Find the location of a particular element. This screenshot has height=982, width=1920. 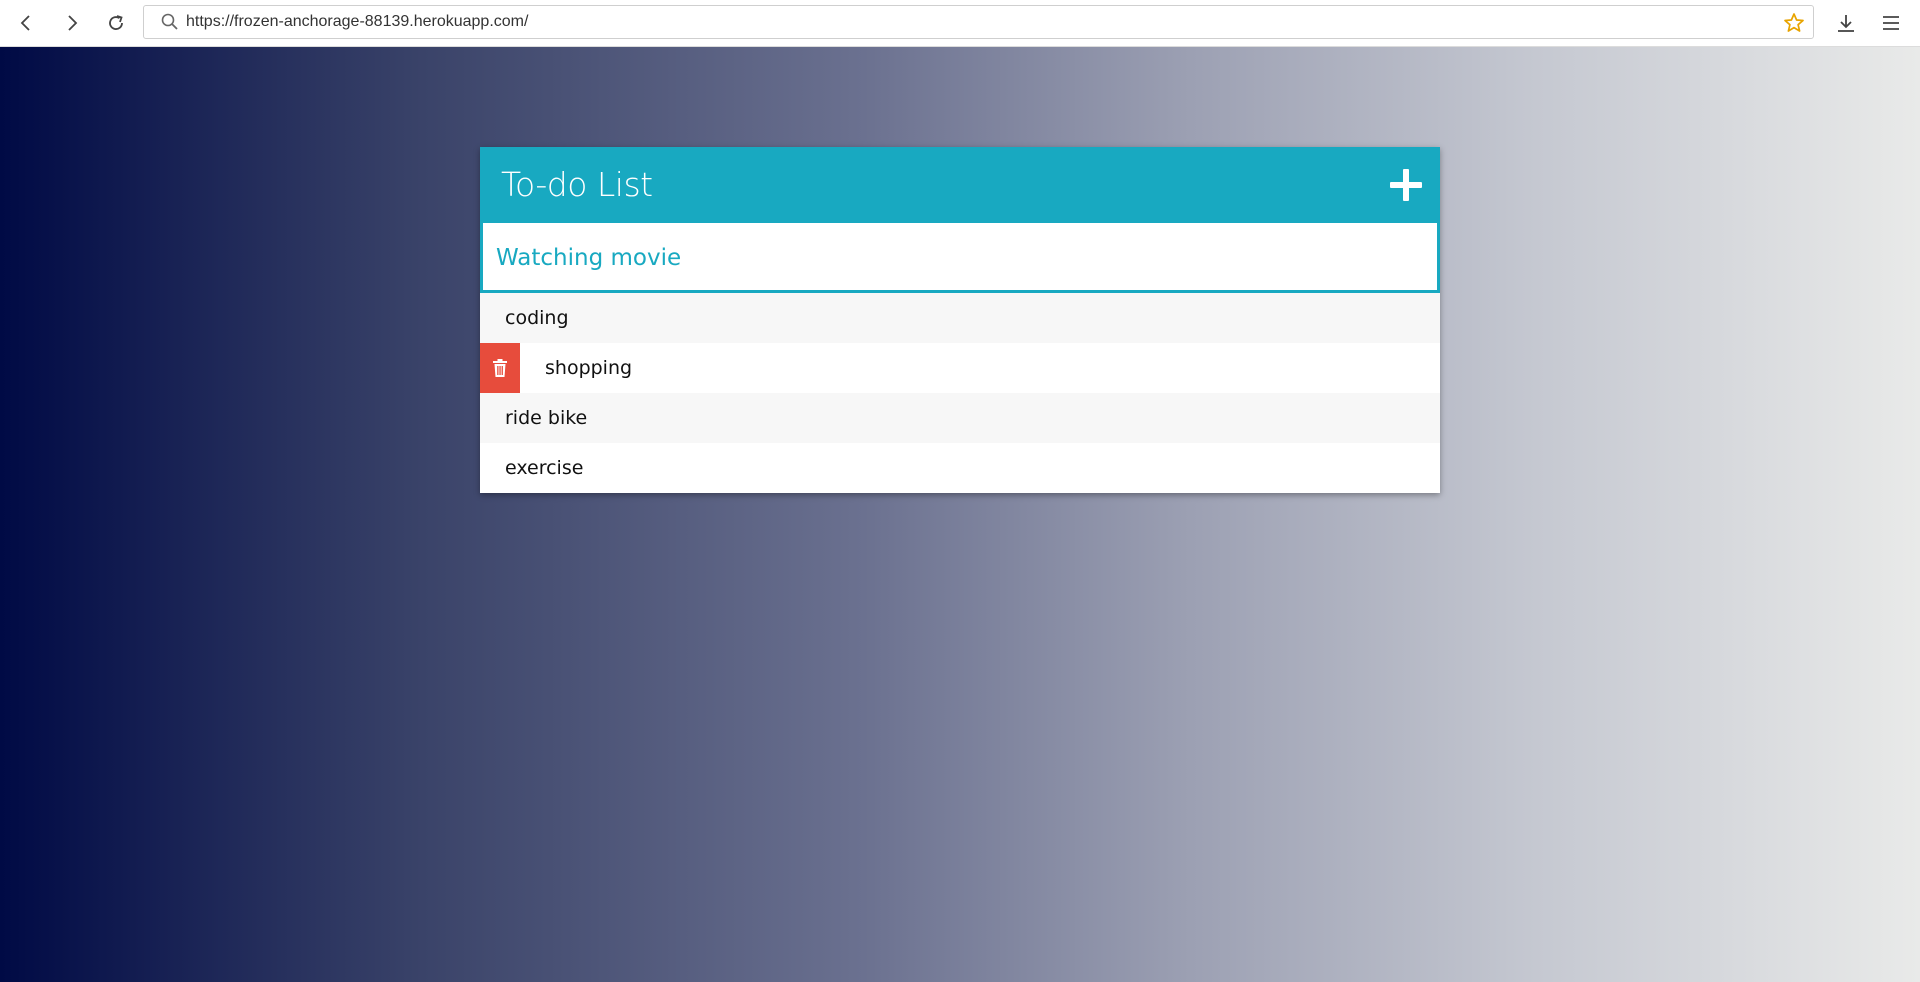

hamburger-menu-icon is located at coordinates (1891, 23).